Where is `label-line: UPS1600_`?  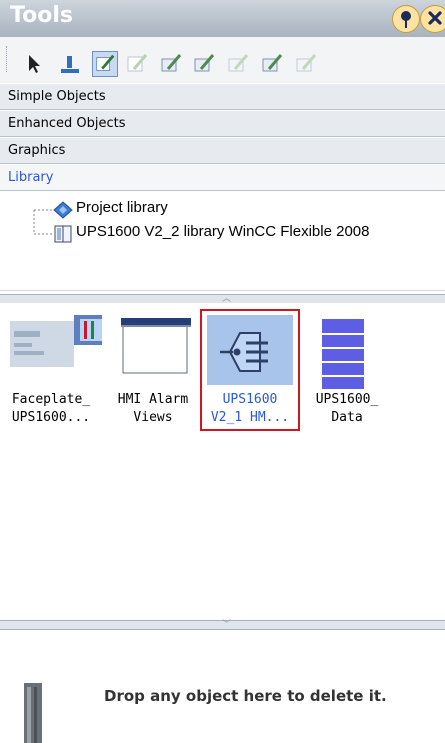 label-line: UPS1600_ is located at coordinates (347, 399).